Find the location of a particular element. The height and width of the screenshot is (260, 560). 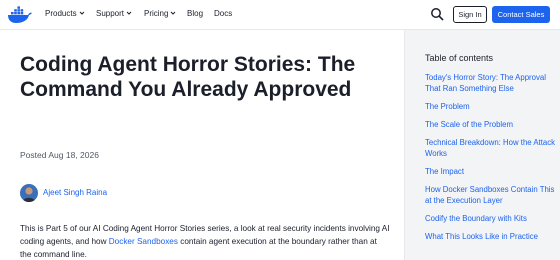

author-name-link: Ajeet Singh Raina is located at coordinates (75, 192).